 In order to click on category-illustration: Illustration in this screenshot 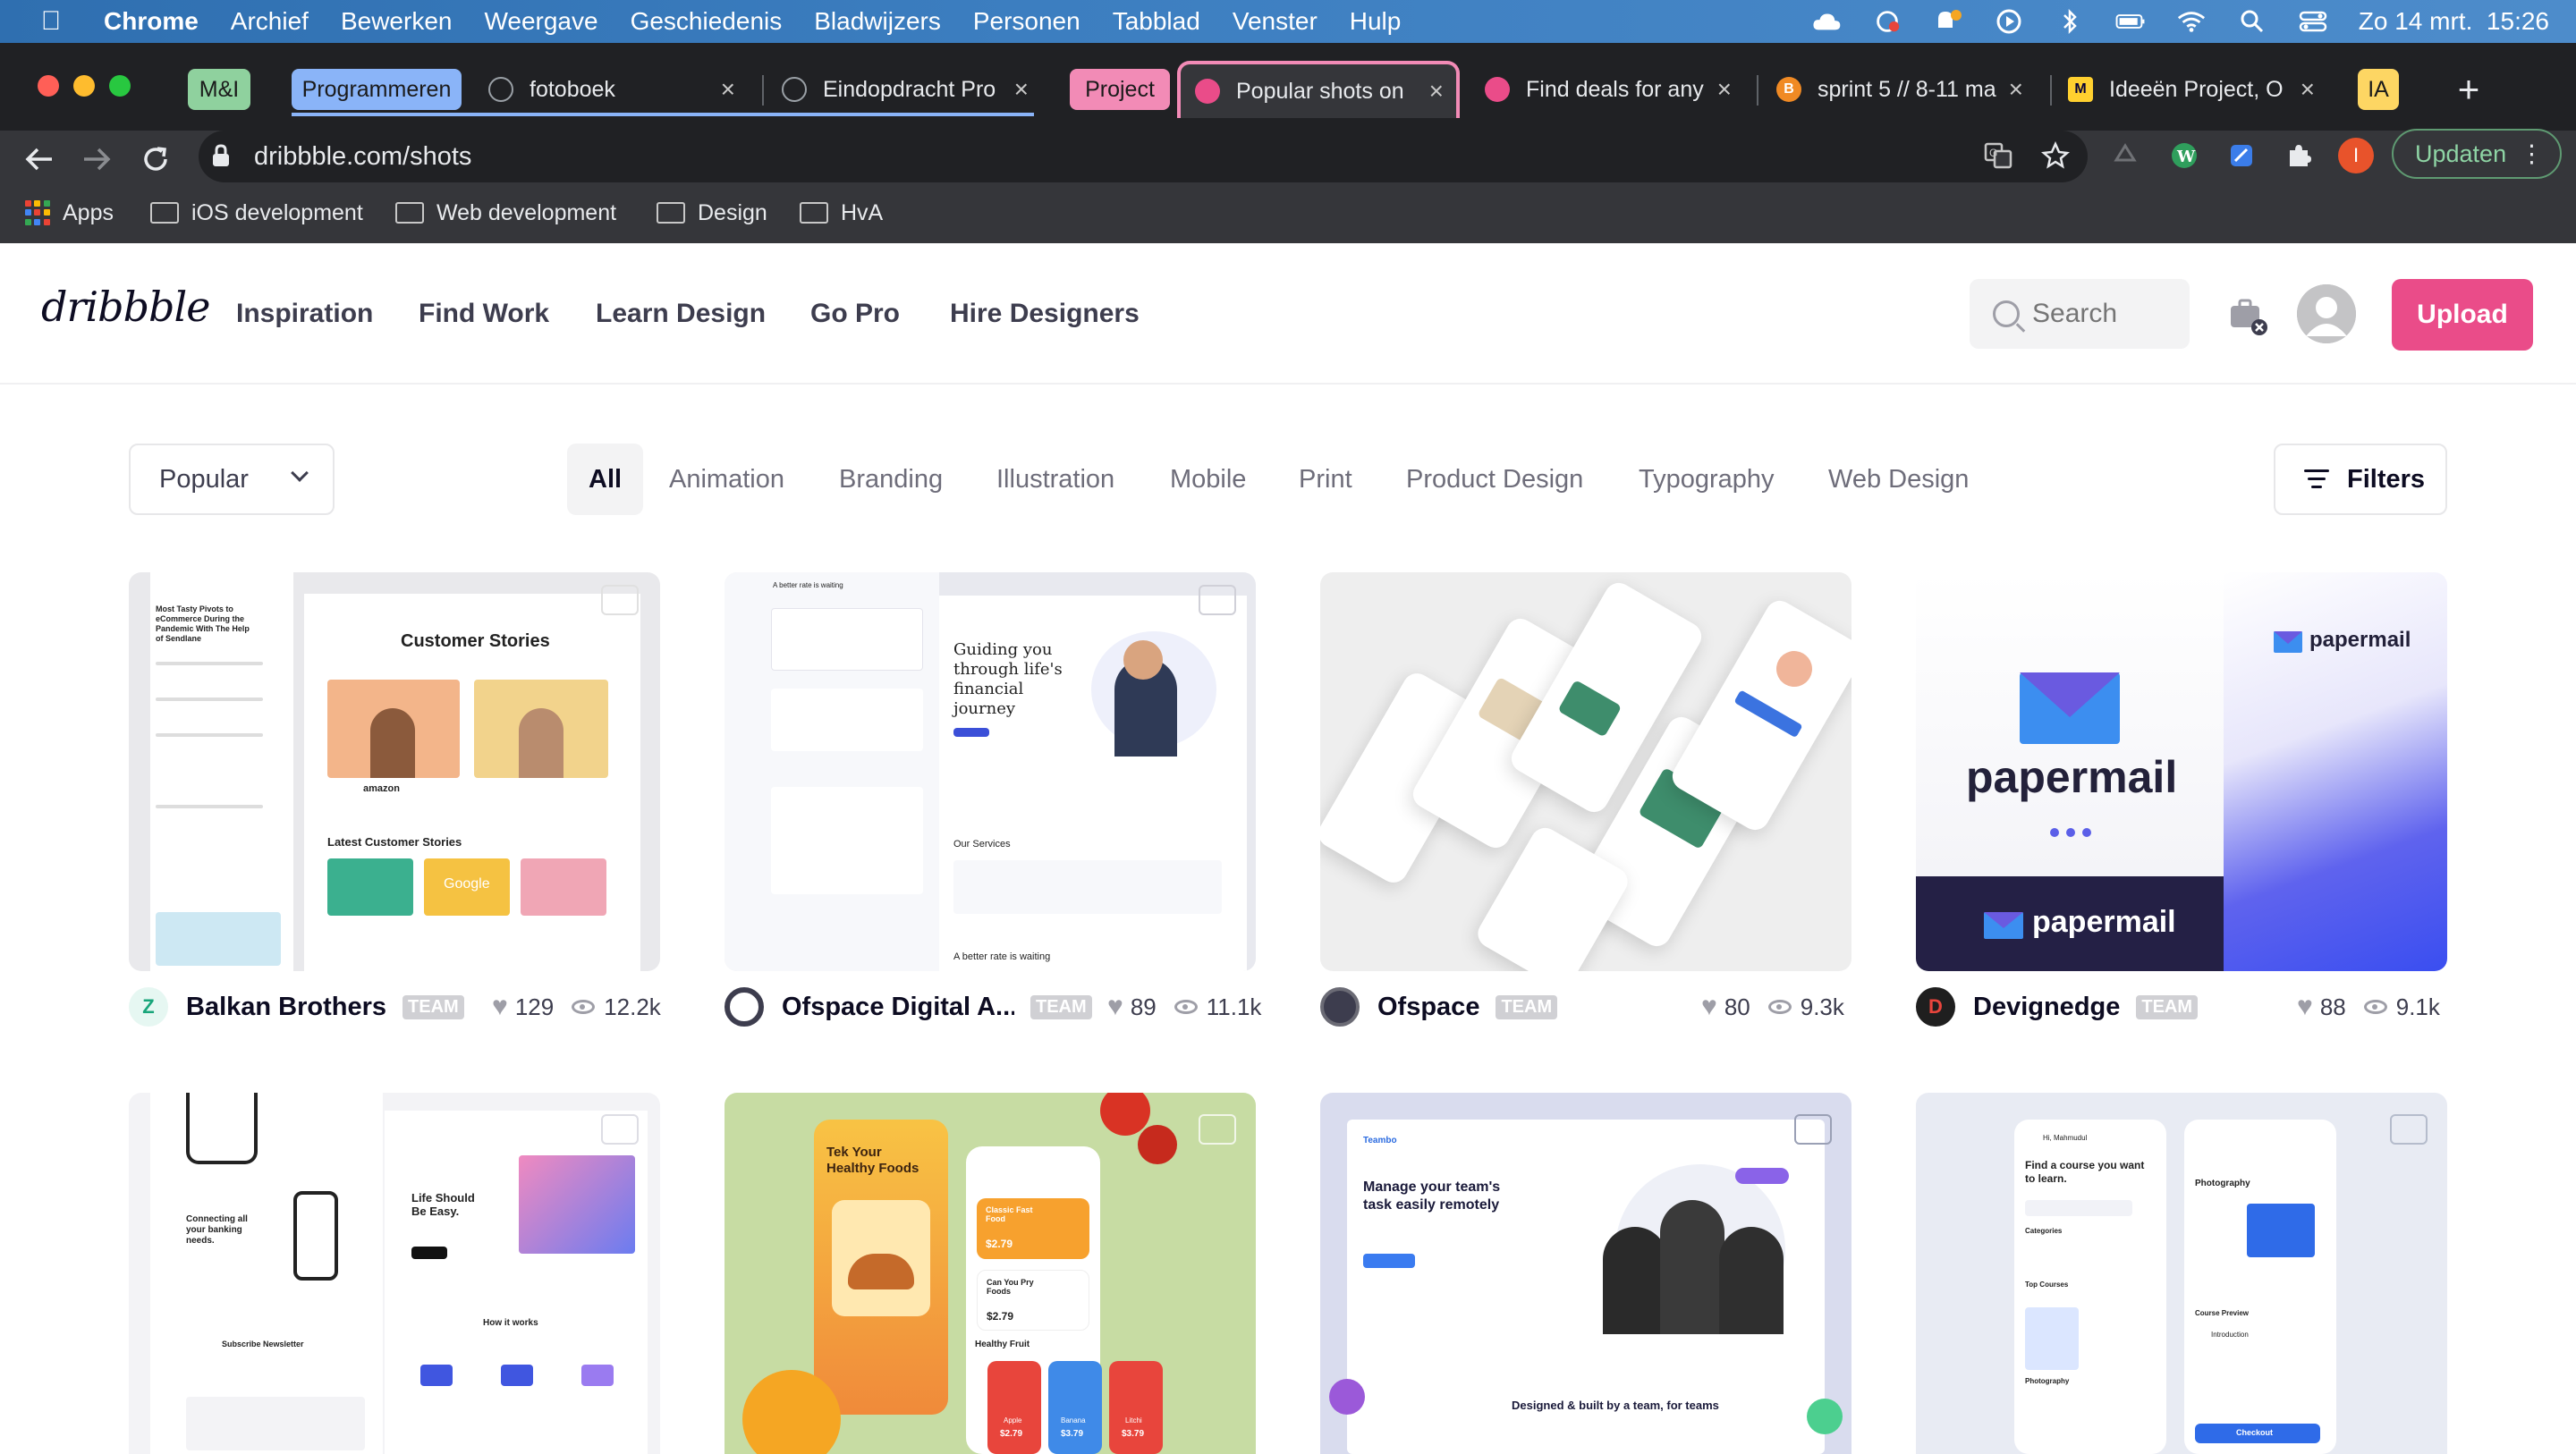, I will do `click(1055, 479)`.